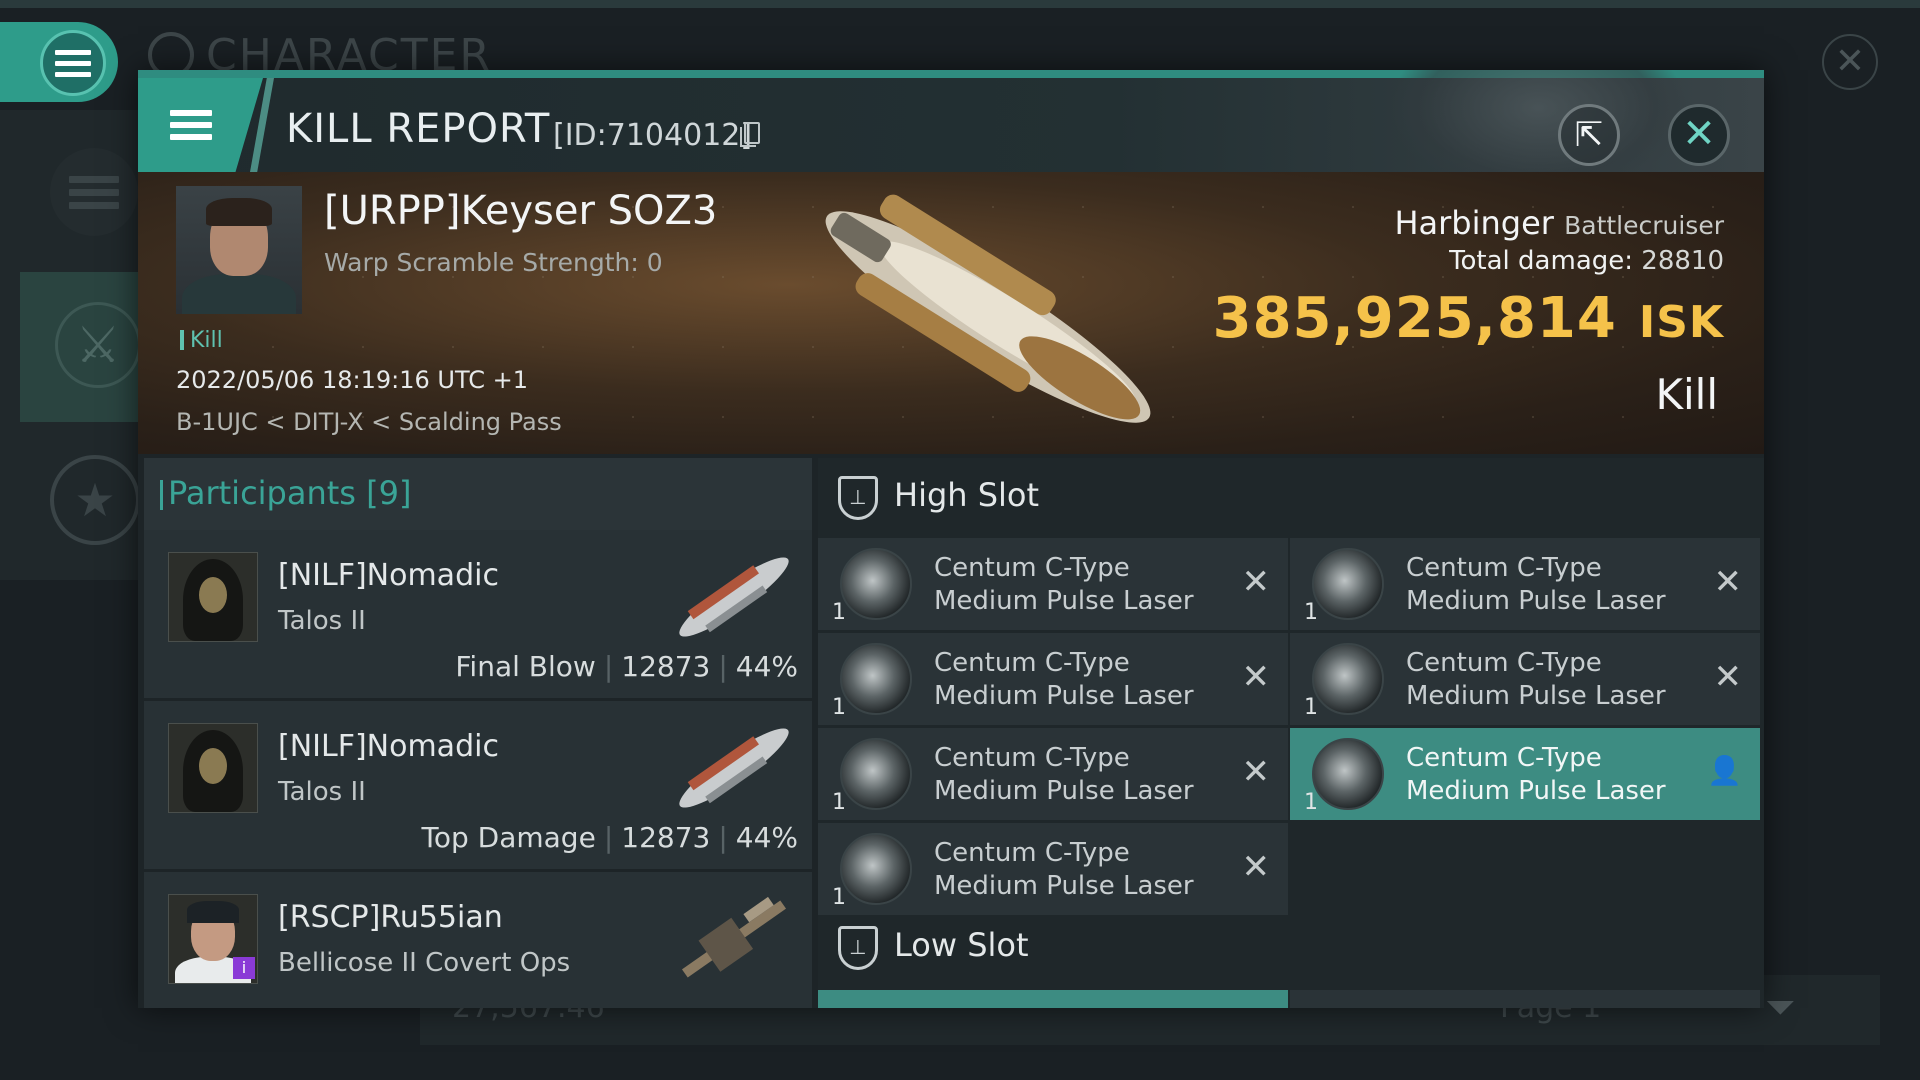  I want to click on participant-row: i [RSCP]Ru55ian Bellicose II Covert Ops, so click(478, 940).